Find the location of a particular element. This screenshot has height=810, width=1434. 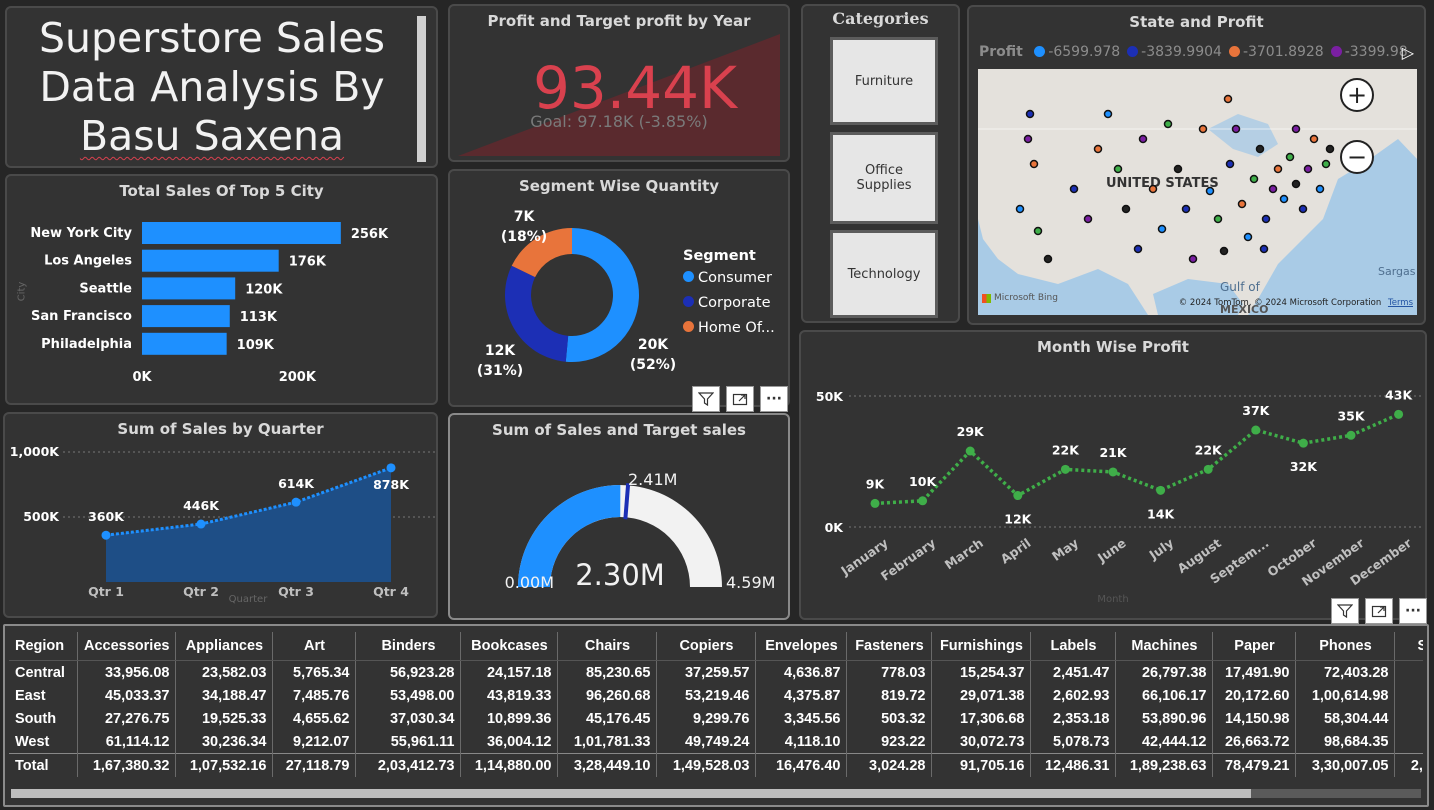

month-data-label: 10K is located at coordinates (923, 481).